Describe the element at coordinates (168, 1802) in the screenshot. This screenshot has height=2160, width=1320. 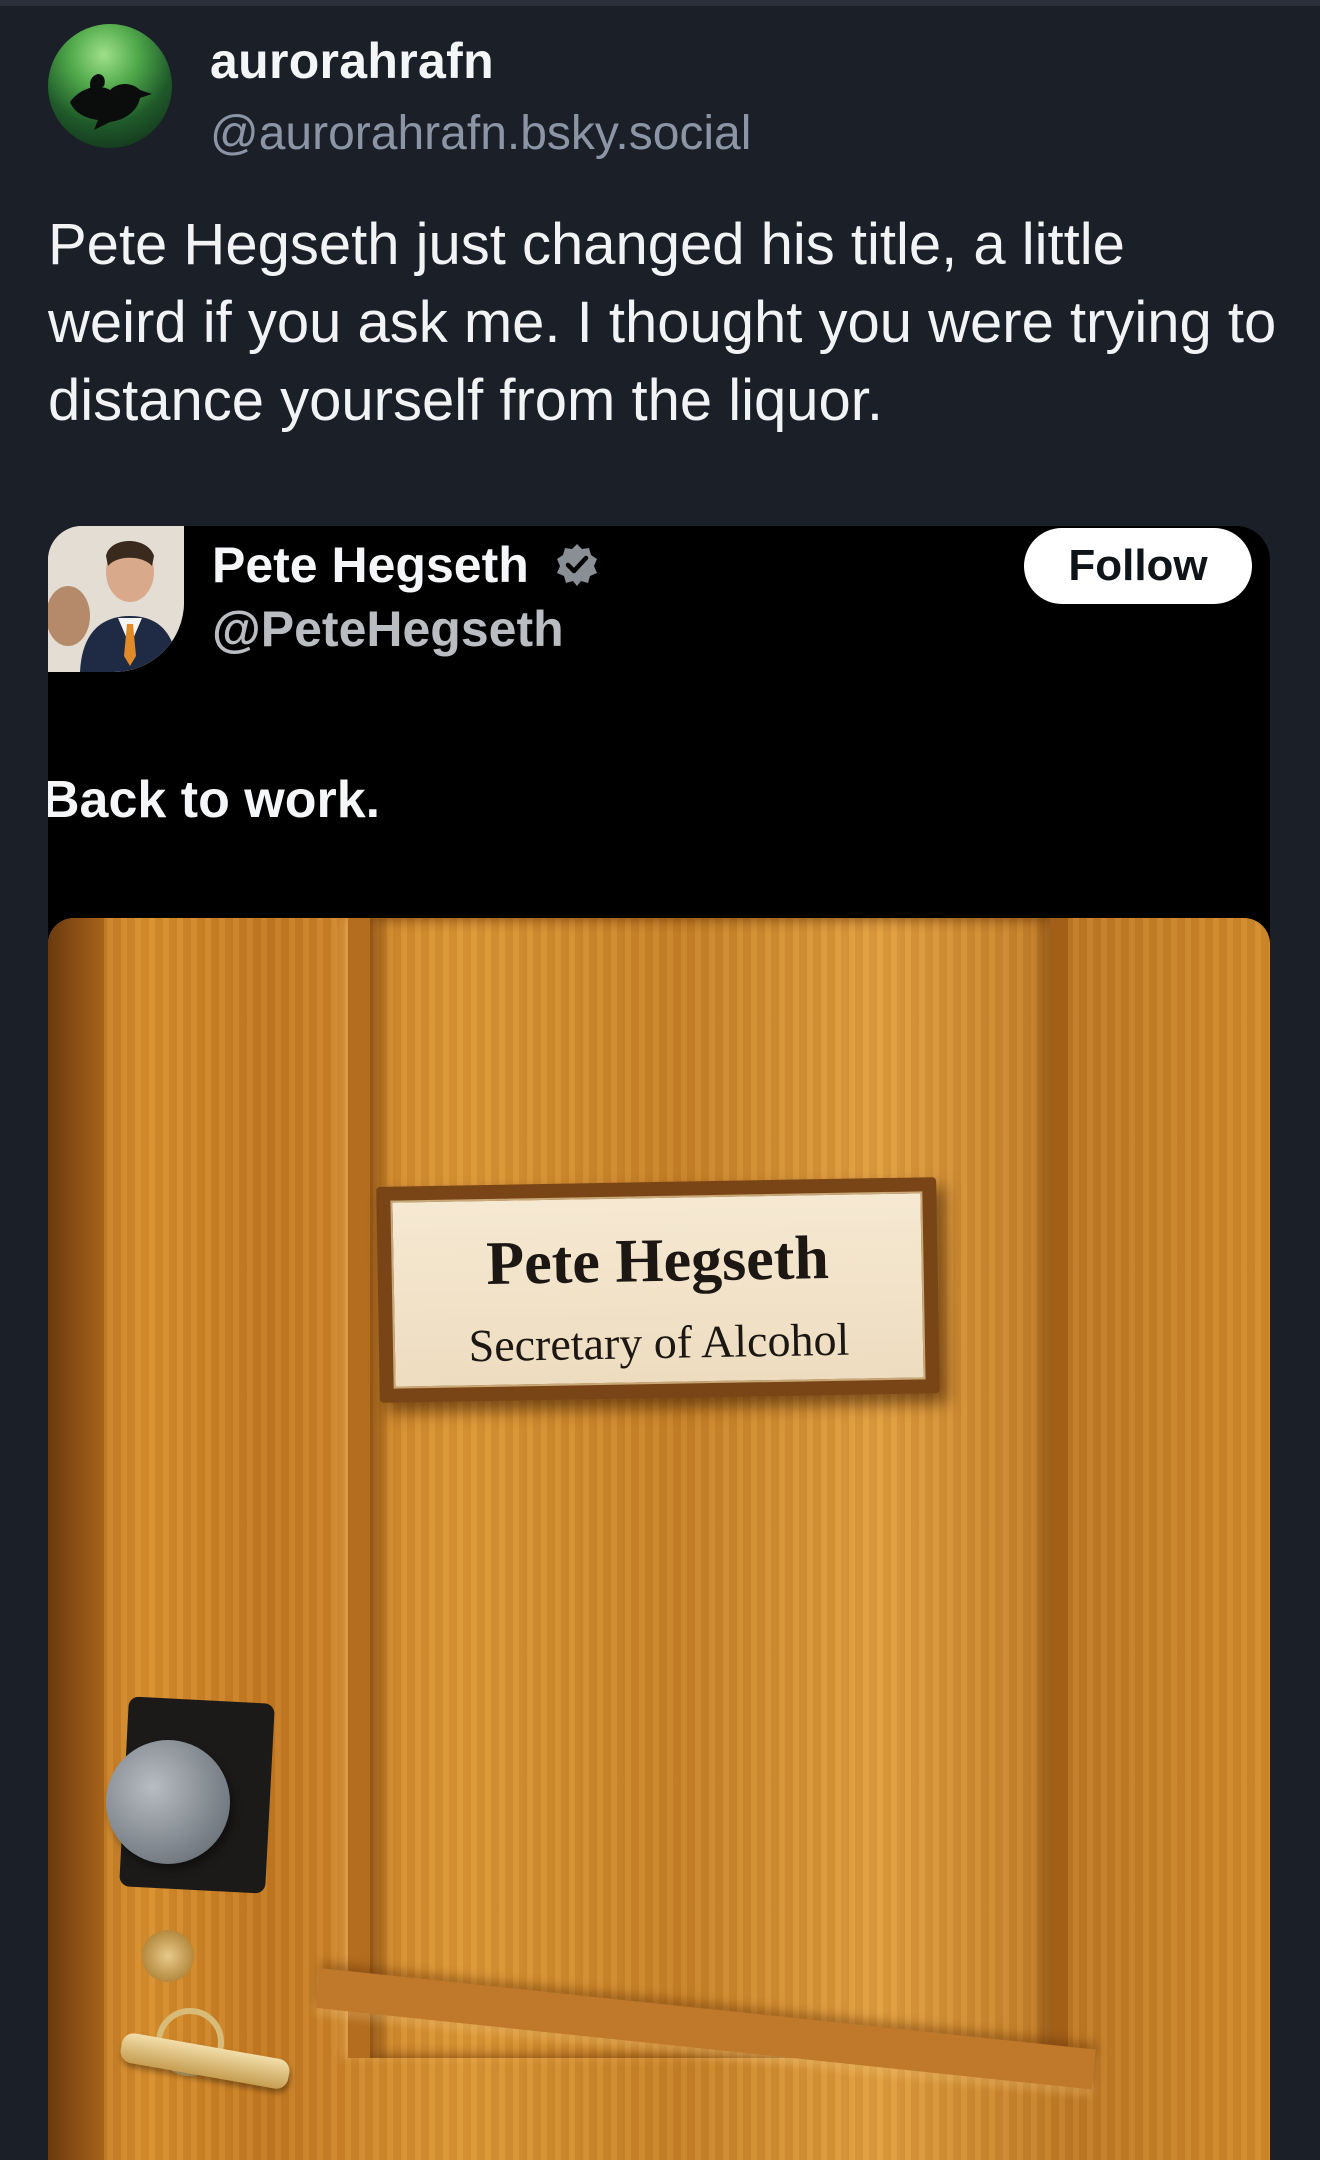
I see `deadbolt-knob-icon` at that location.